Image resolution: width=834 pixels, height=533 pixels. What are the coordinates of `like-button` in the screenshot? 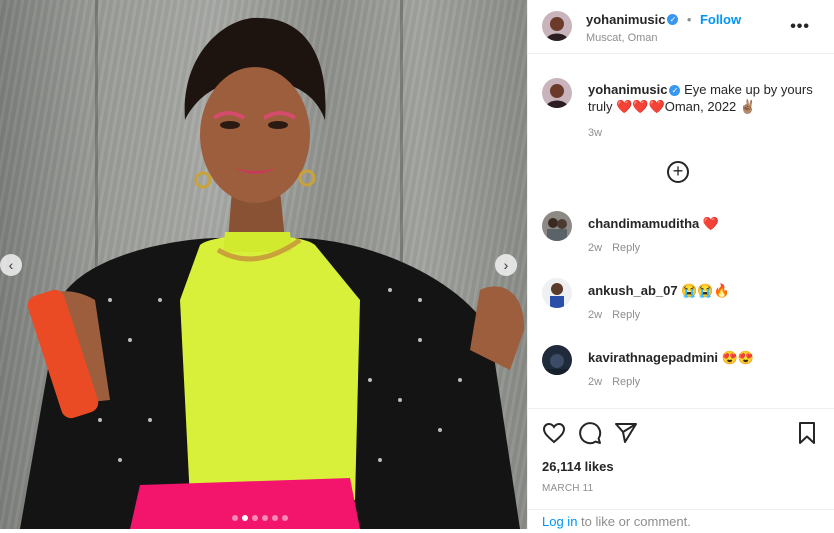 It's located at (554, 433).